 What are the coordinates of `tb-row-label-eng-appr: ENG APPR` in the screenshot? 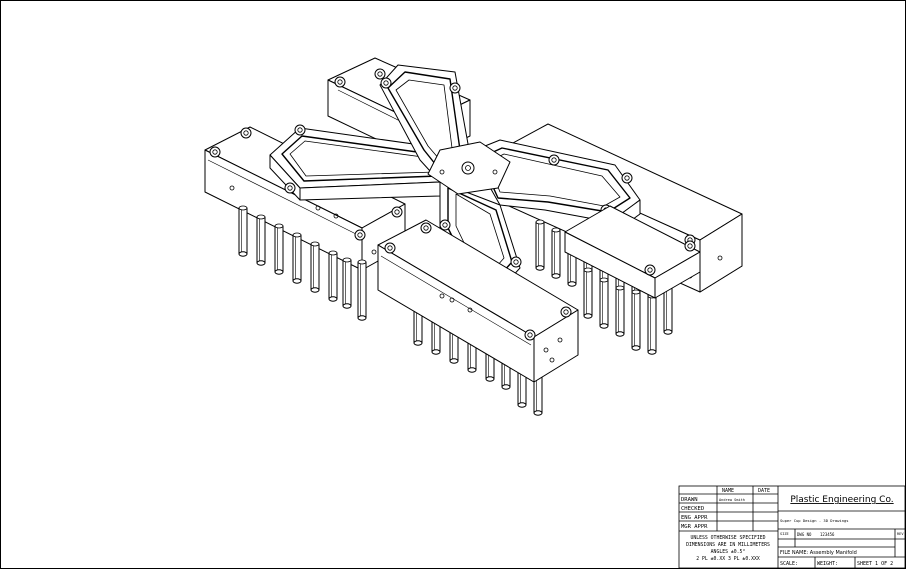 It's located at (694, 518).